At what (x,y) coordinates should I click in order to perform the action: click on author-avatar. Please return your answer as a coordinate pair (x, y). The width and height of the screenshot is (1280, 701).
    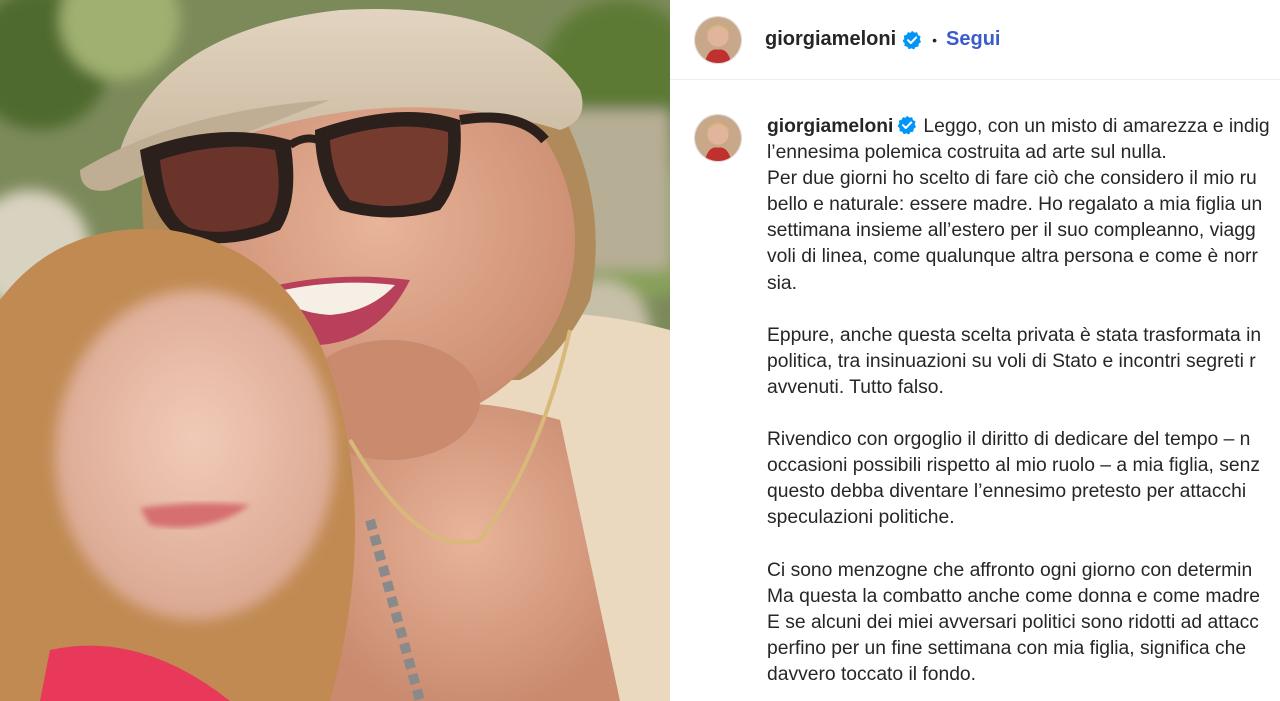
    Looking at the image, I should click on (718, 39).